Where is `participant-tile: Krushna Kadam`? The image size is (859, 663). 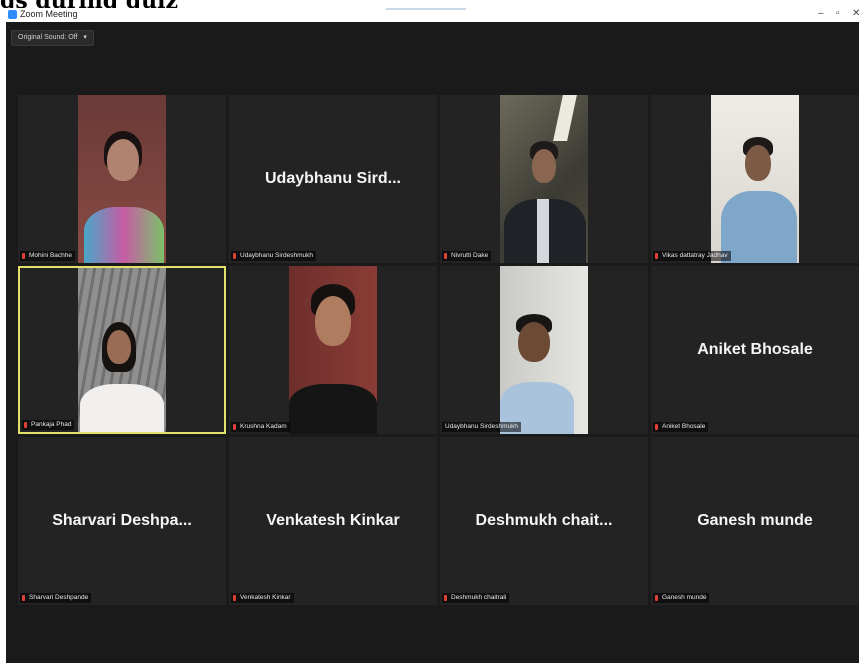 participant-tile: Krushna Kadam is located at coordinates (333, 350).